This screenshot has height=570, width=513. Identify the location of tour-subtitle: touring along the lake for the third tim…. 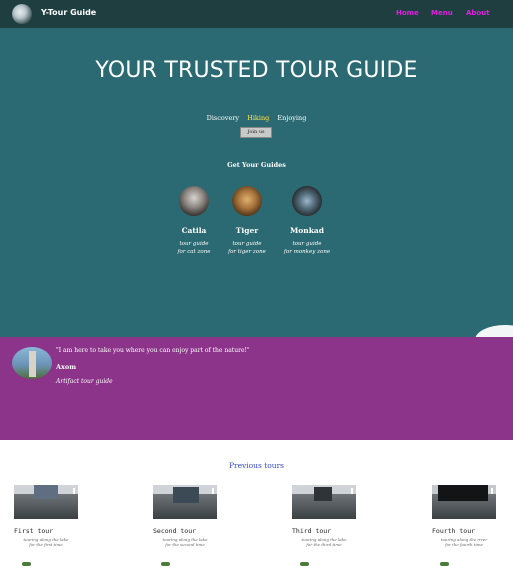
(324, 542).